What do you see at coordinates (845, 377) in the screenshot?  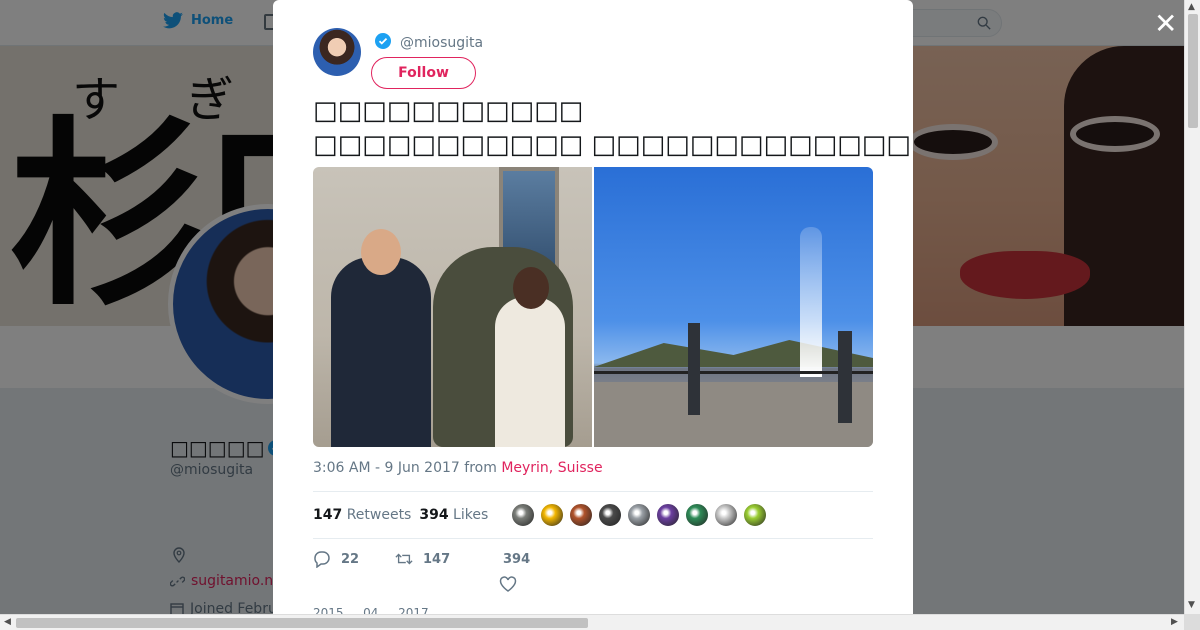 I see `photo-sign-right` at bounding box center [845, 377].